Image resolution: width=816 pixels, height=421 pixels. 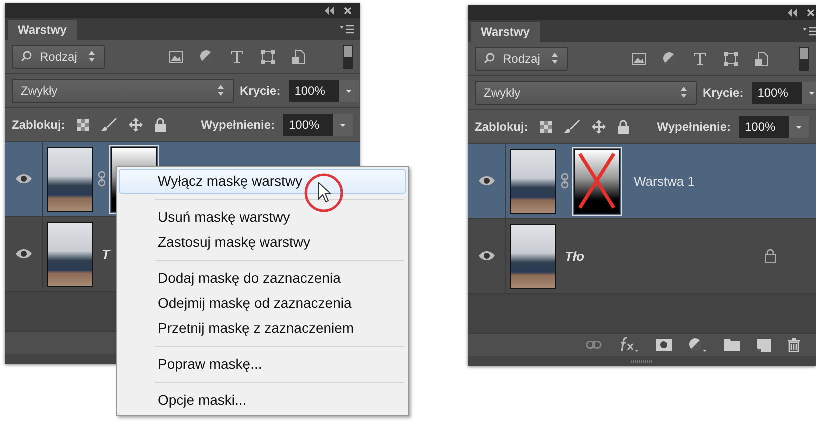 What do you see at coordinates (809, 93) in the screenshot?
I see `dropdown-arrow-icon` at bounding box center [809, 93].